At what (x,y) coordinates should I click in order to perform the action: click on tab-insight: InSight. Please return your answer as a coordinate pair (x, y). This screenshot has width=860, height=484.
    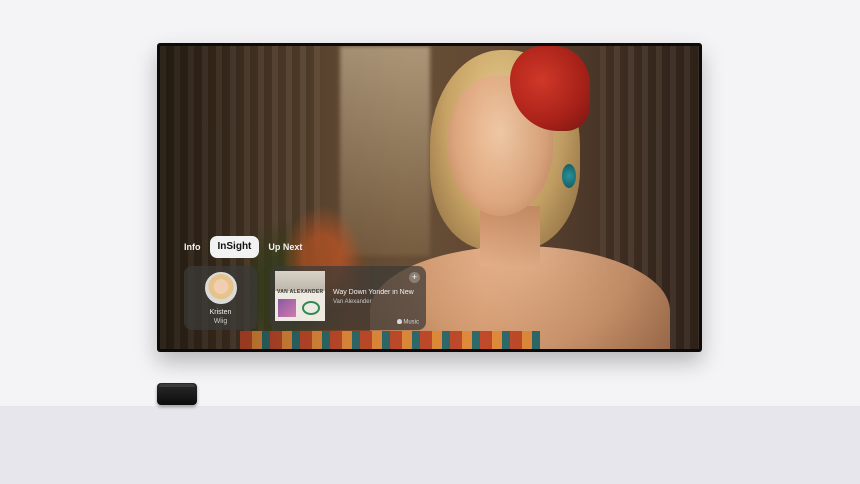
    Looking at the image, I should click on (234, 247).